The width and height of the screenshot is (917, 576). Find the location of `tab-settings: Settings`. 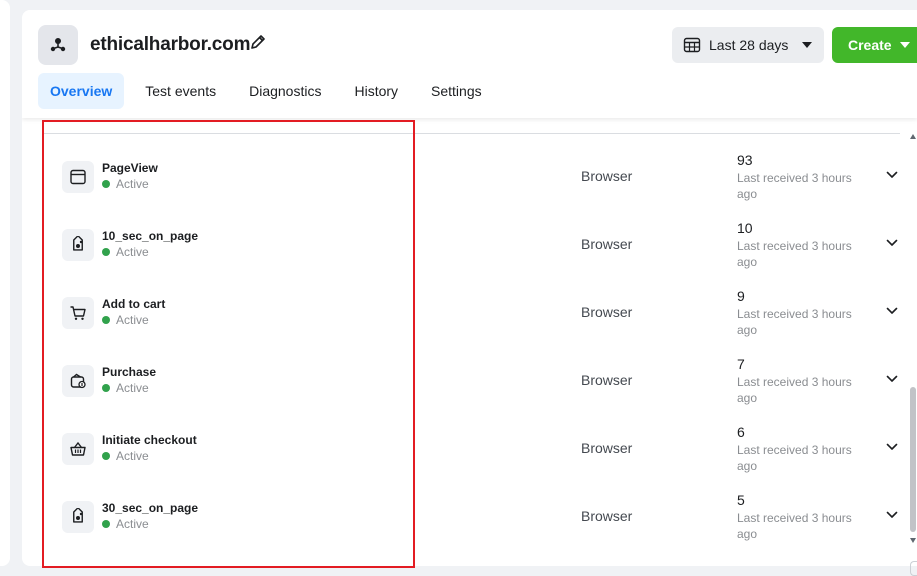

tab-settings: Settings is located at coordinates (456, 91).